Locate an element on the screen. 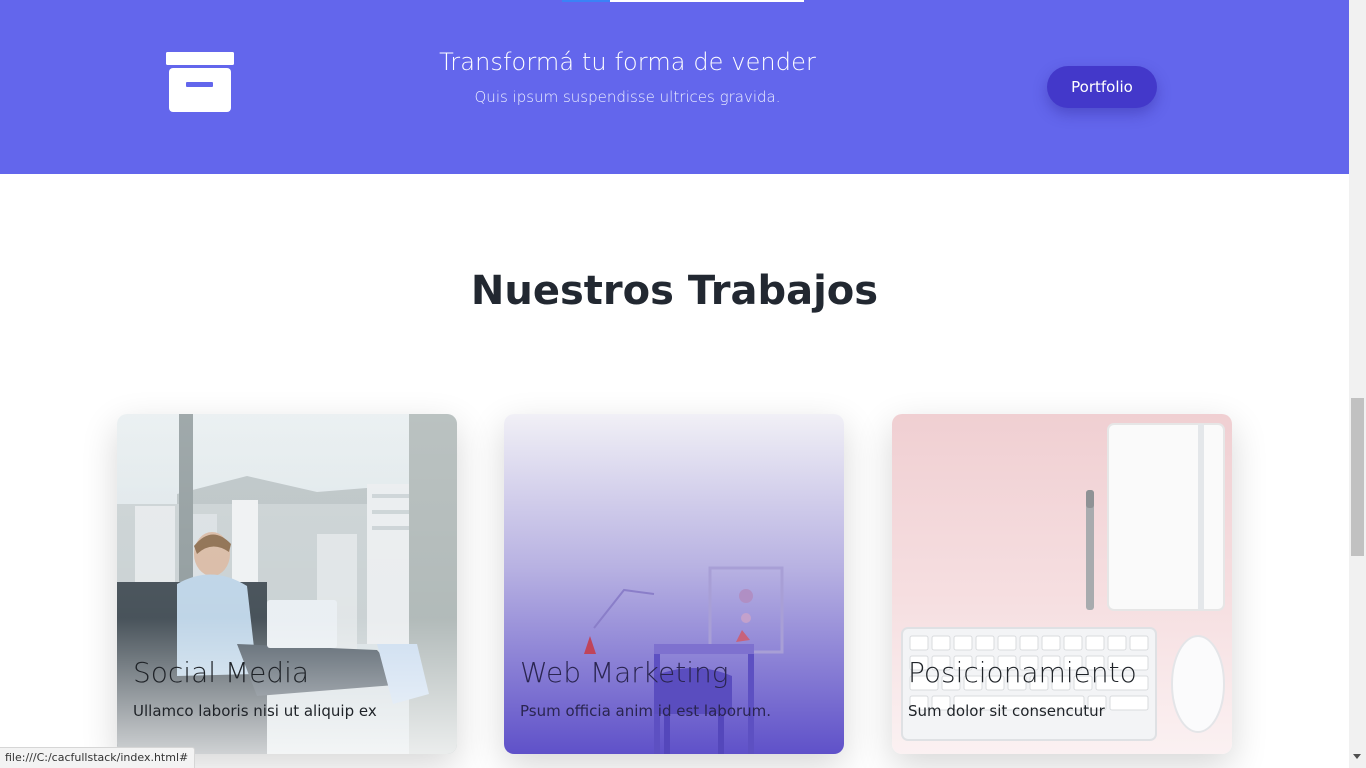  card-description: Psum officia anim id est laborum. is located at coordinates (646, 711).